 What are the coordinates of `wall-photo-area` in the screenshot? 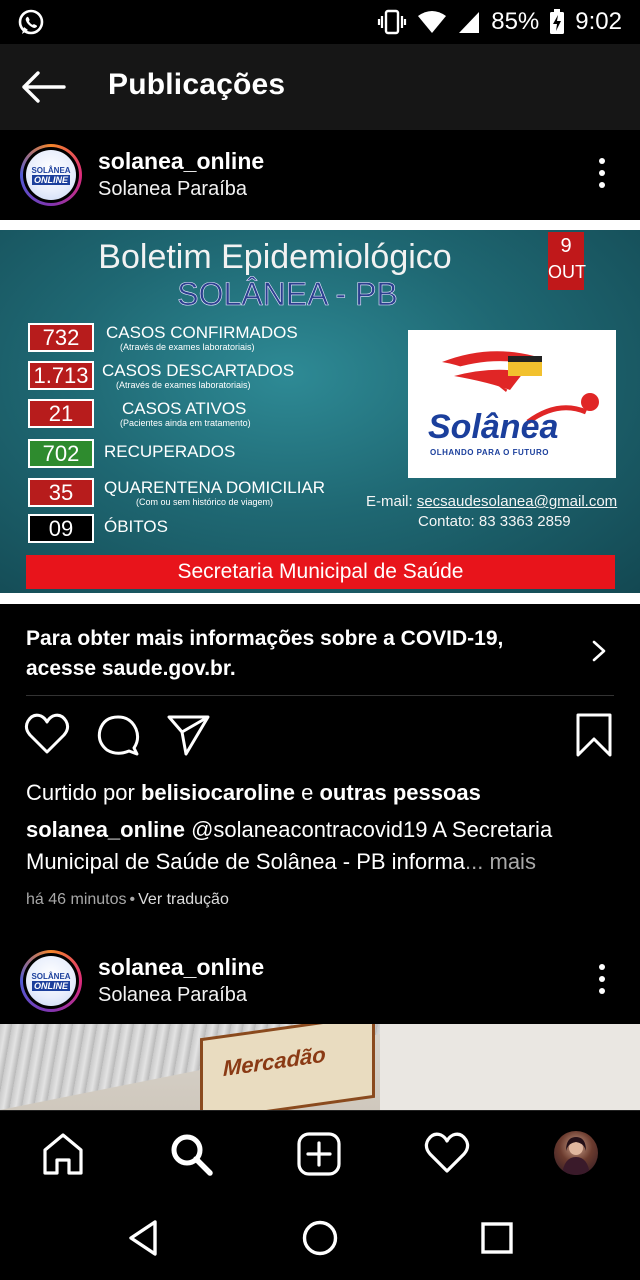 It's located at (510, 1067).